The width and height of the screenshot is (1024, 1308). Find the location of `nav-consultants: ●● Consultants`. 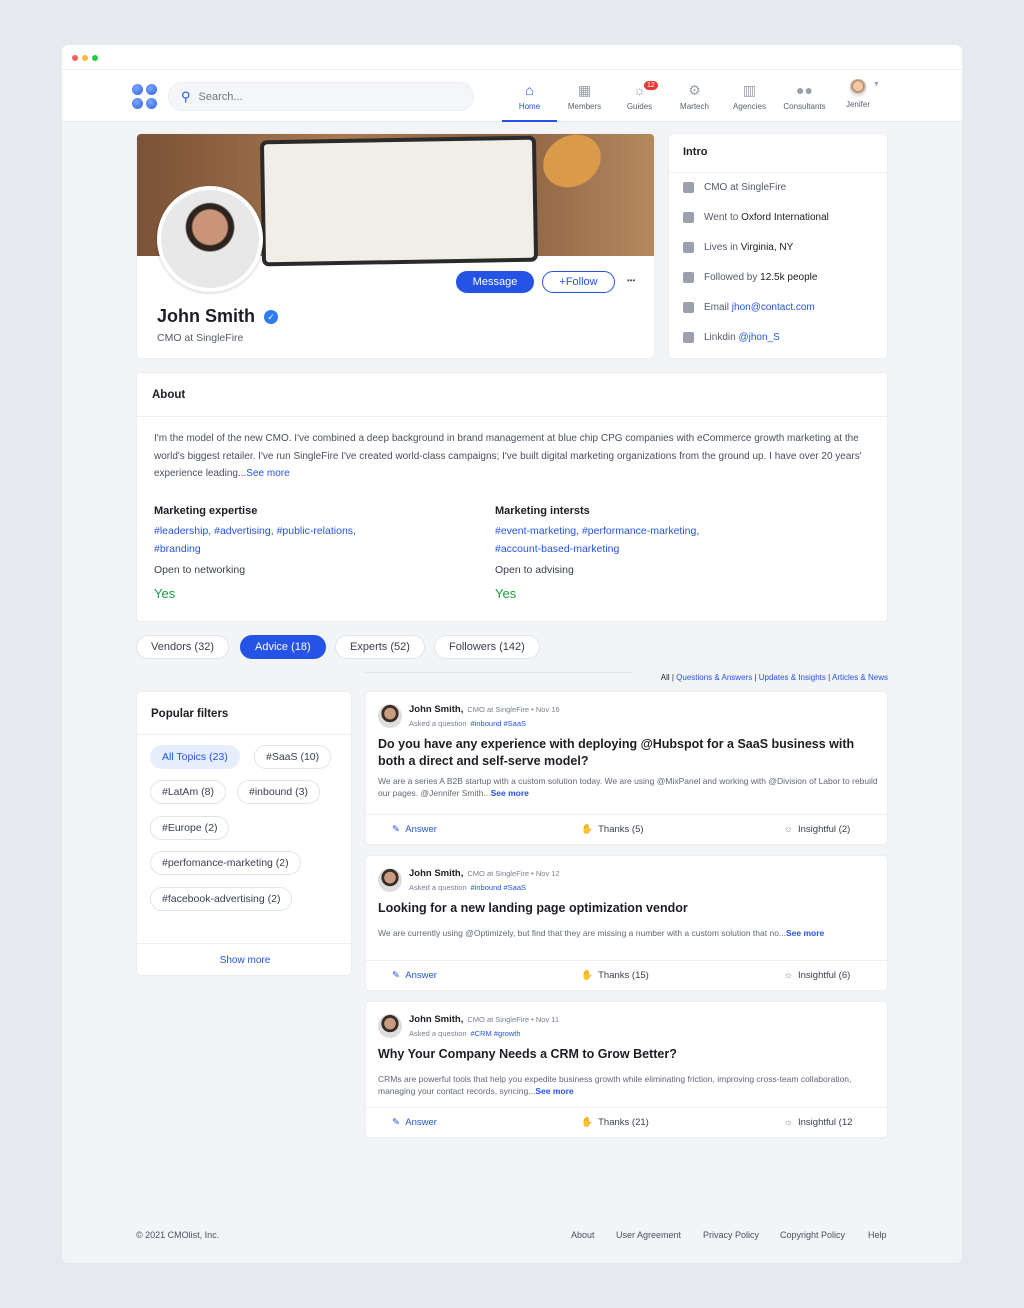

nav-consultants: ●● Consultants is located at coordinates (804, 96).